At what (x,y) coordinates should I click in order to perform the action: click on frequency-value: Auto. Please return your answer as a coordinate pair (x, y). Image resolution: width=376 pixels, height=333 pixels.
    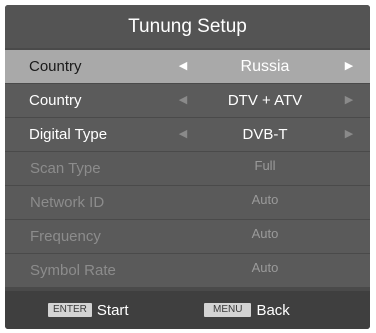
    Looking at the image, I should click on (265, 233).